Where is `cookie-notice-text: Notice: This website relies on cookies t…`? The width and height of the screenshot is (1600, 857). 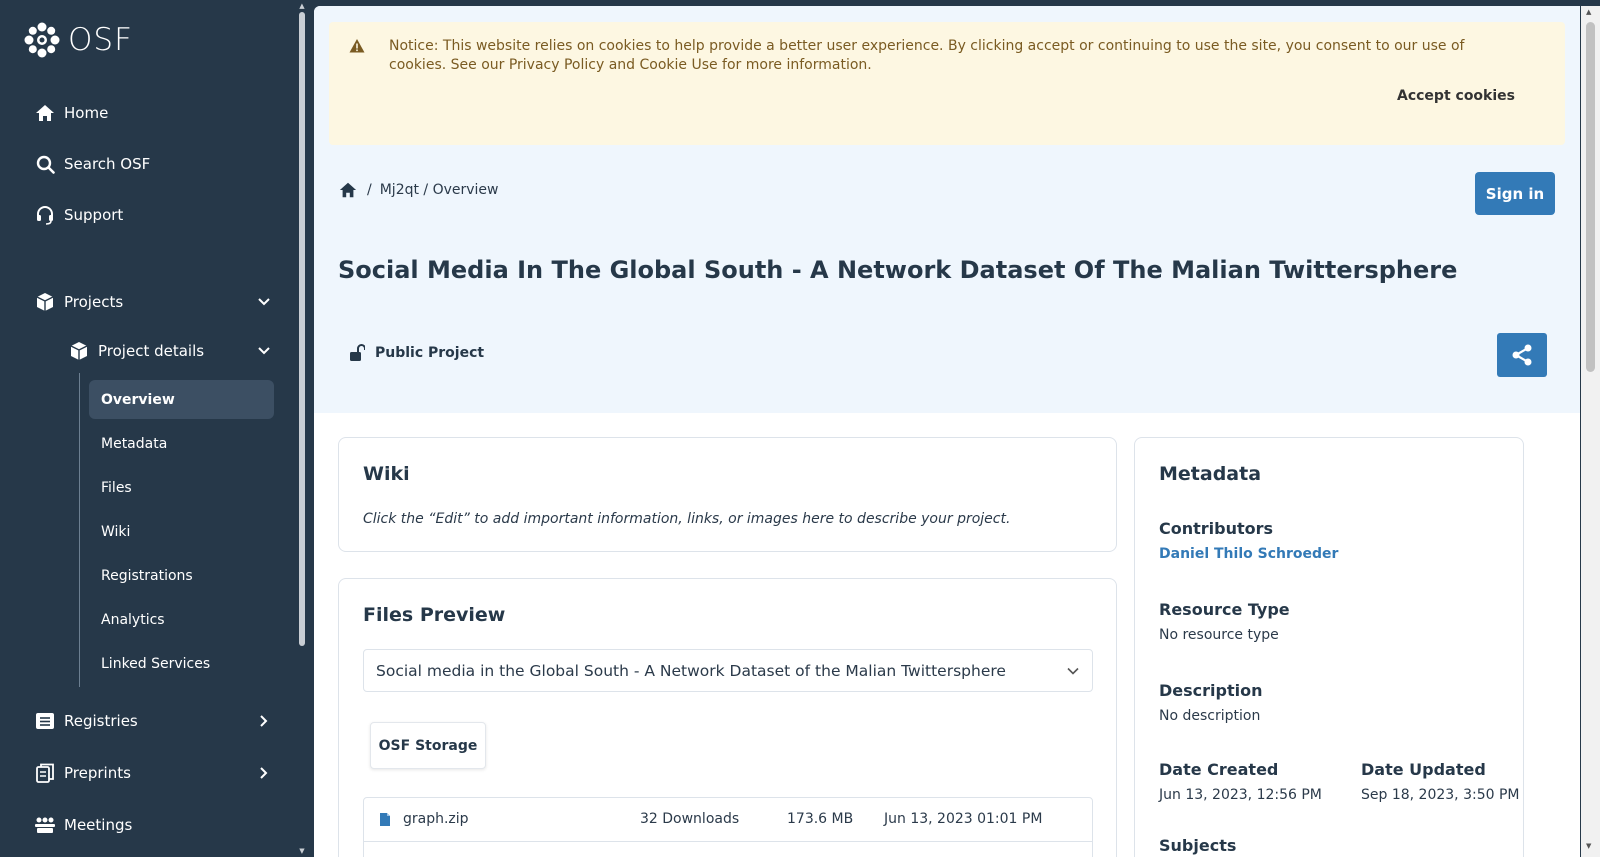
cookie-notice-text: Notice: This website relies on cookies t… is located at coordinates (927, 55).